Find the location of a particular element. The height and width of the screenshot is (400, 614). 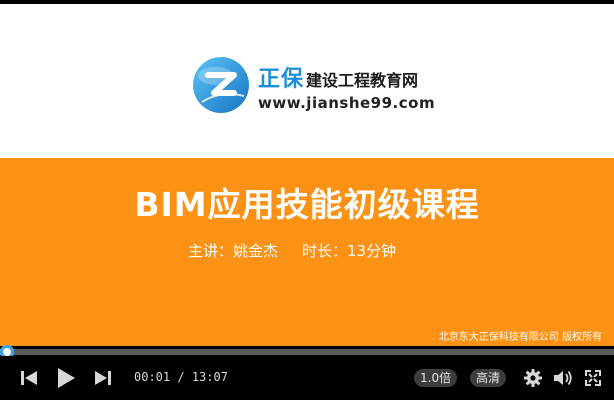

brand-url: www.jianshe99.com is located at coordinates (347, 103).